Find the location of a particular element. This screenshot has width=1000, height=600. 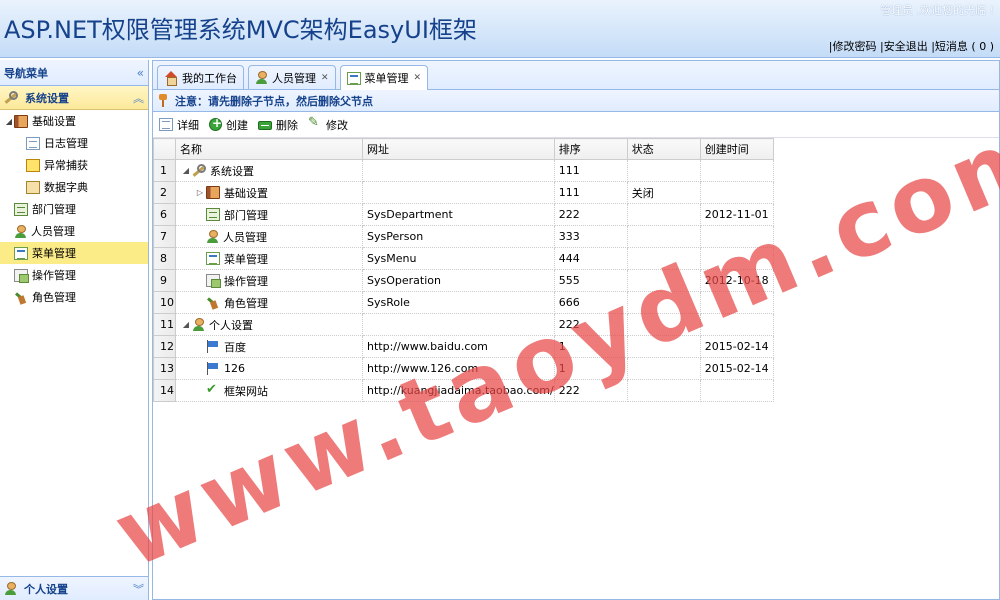

nav-tree-item: 操作管理 is located at coordinates (74, 275).